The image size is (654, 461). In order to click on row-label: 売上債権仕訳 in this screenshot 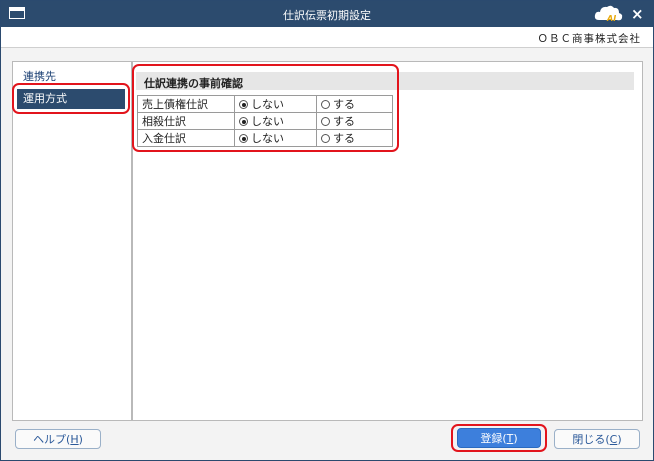, I will do `click(186, 104)`.